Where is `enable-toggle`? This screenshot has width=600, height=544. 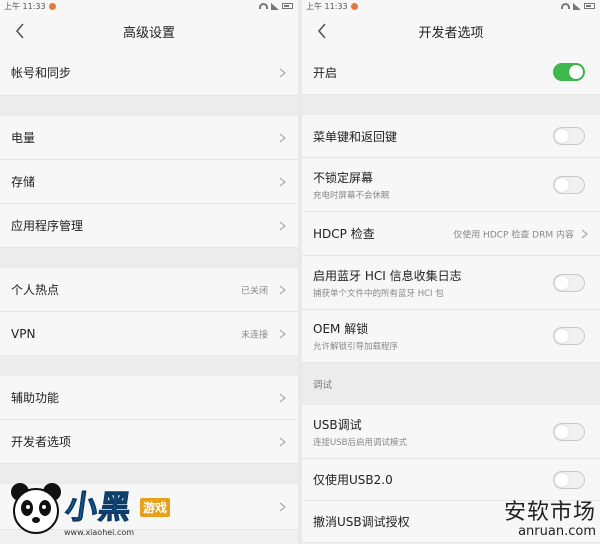
enable-toggle is located at coordinates (569, 72).